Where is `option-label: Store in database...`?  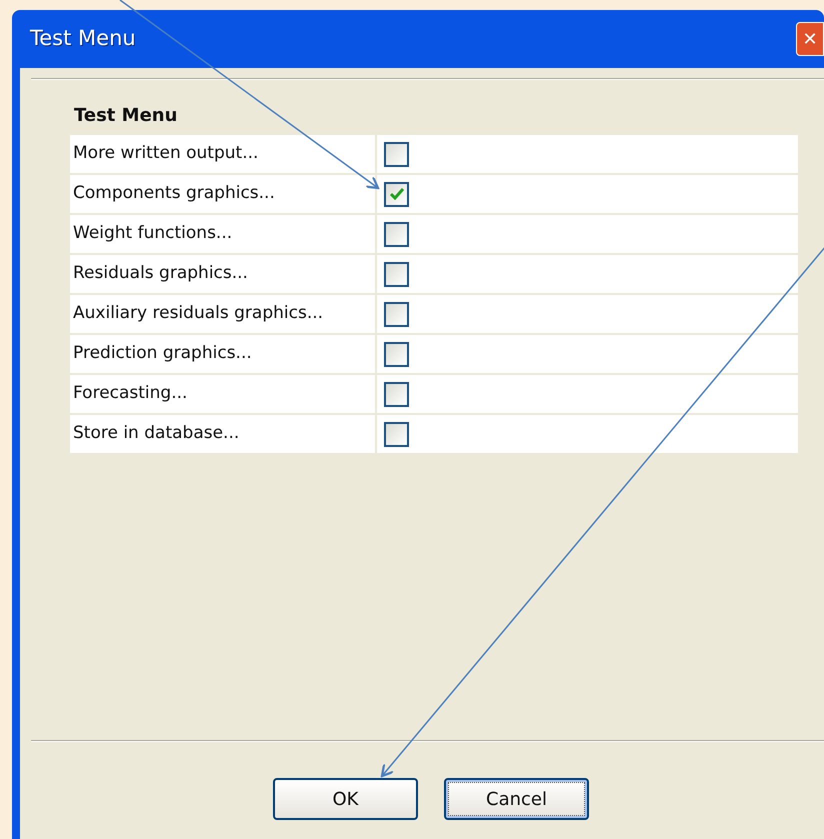 option-label: Store in database... is located at coordinates (223, 434).